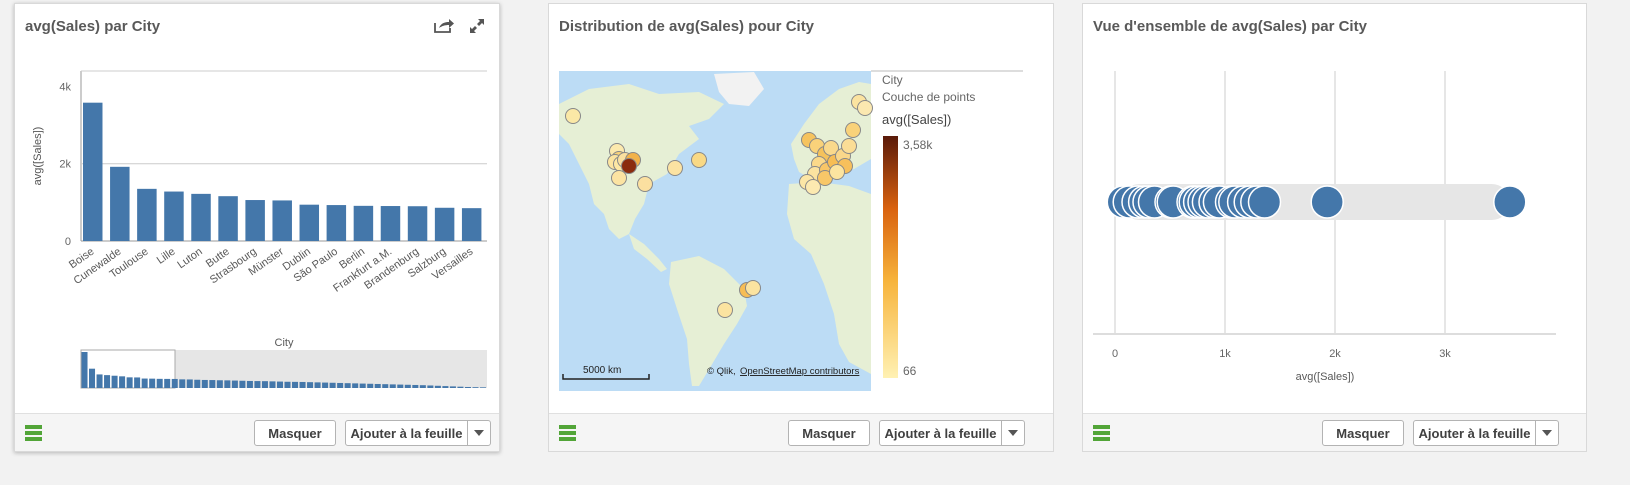  Describe the element at coordinates (65, 165) in the screenshot. I see `y-tick-label: 2k` at that location.